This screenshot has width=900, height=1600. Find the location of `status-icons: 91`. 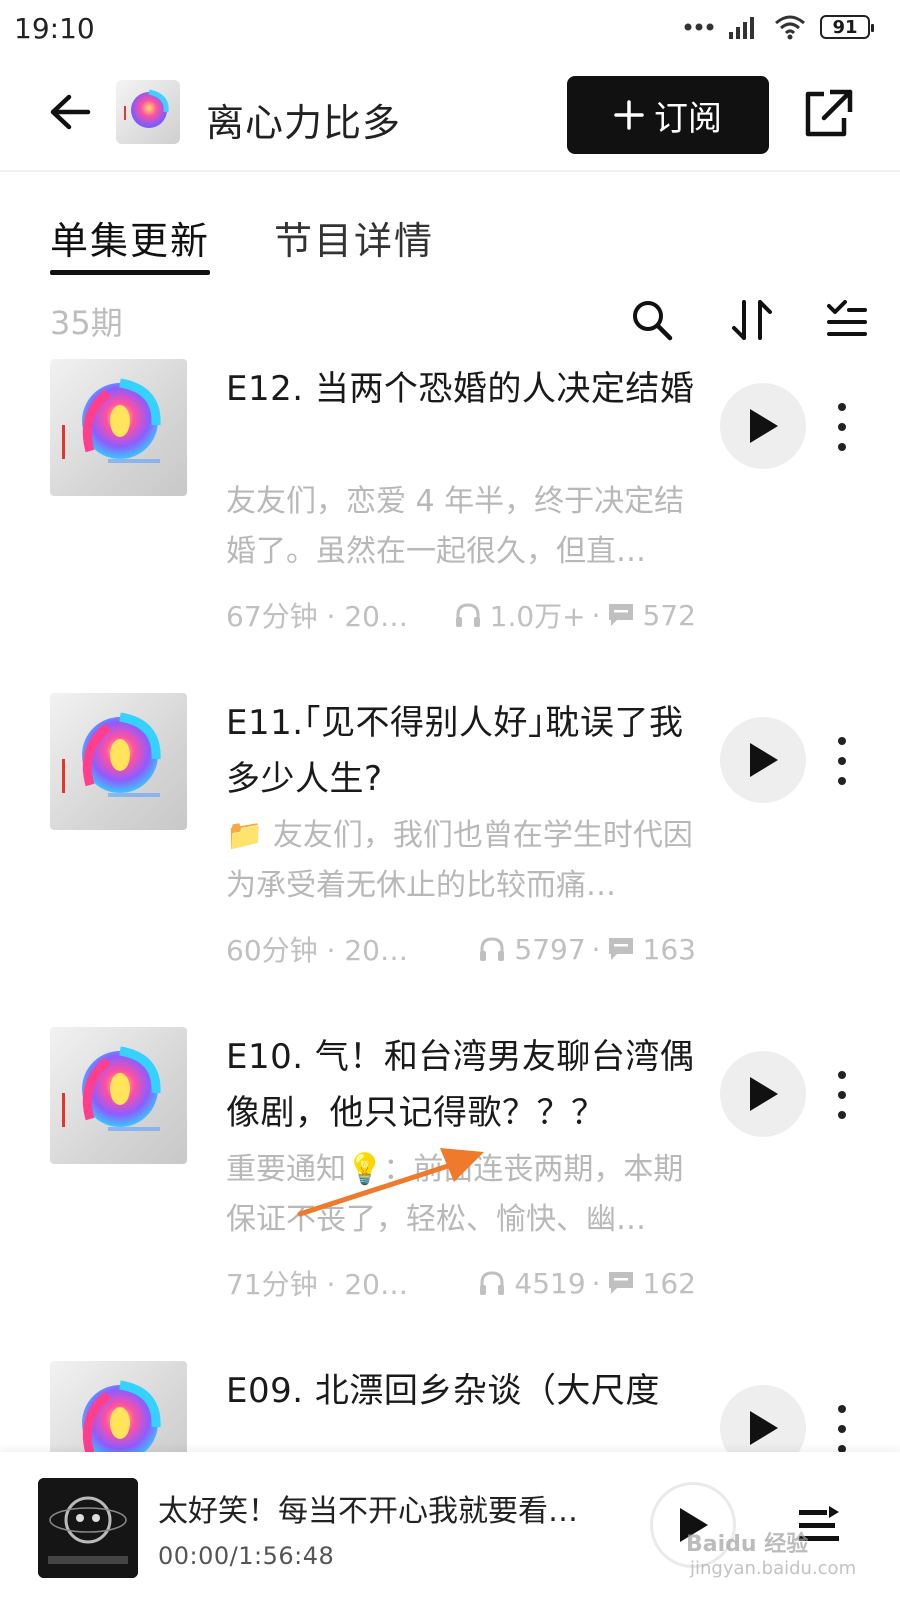

status-icons: 91 is located at coordinates (779, 27).